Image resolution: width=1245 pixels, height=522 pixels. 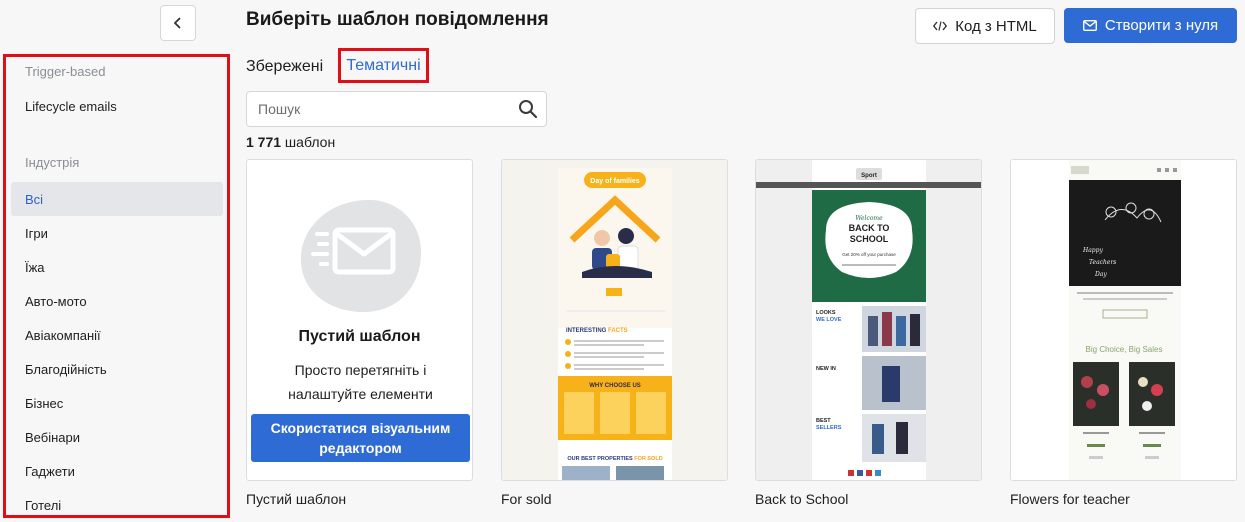 I want to click on code-from-html-label: Код з HTML, so click(x=996, y=26).